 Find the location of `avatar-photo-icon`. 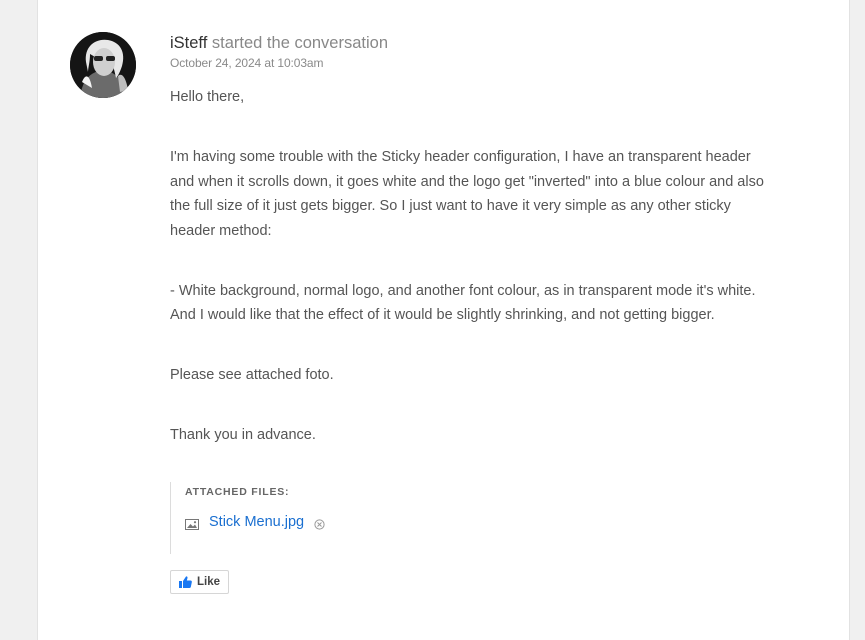

avatar-photo-icon is located at coordinates (103, 65).